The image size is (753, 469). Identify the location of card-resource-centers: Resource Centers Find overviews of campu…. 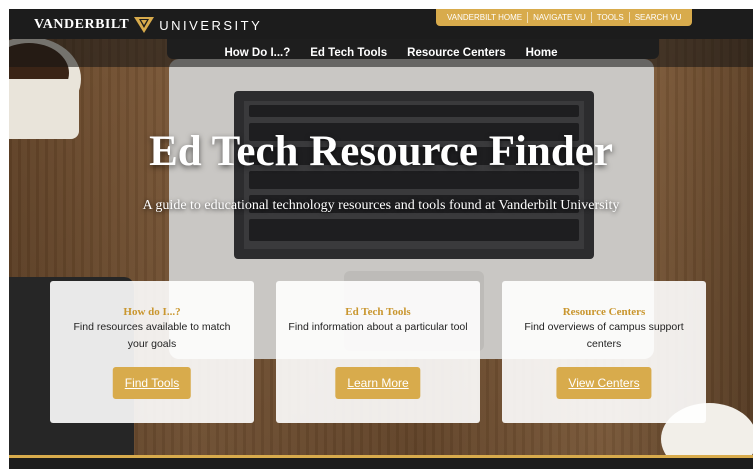
(604, 352).